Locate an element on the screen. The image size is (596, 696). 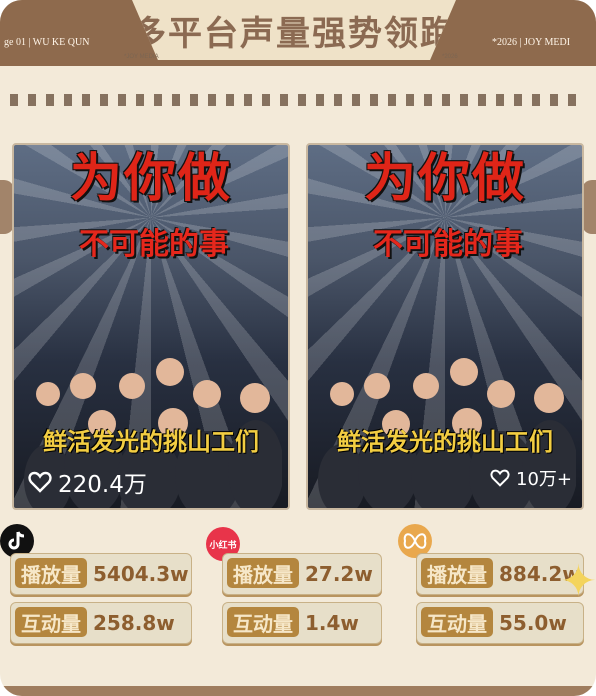
stat-value: 5404.3w is located at coordinates (141, 574).